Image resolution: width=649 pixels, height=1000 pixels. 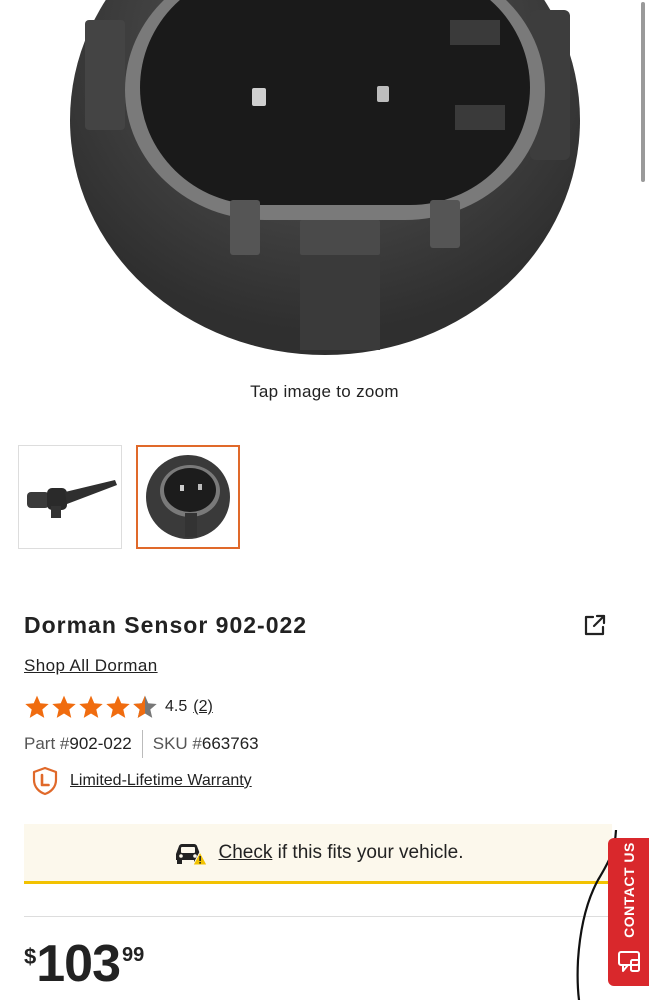 I want to click on review-count-link: (2), so click(x=203, y=707).